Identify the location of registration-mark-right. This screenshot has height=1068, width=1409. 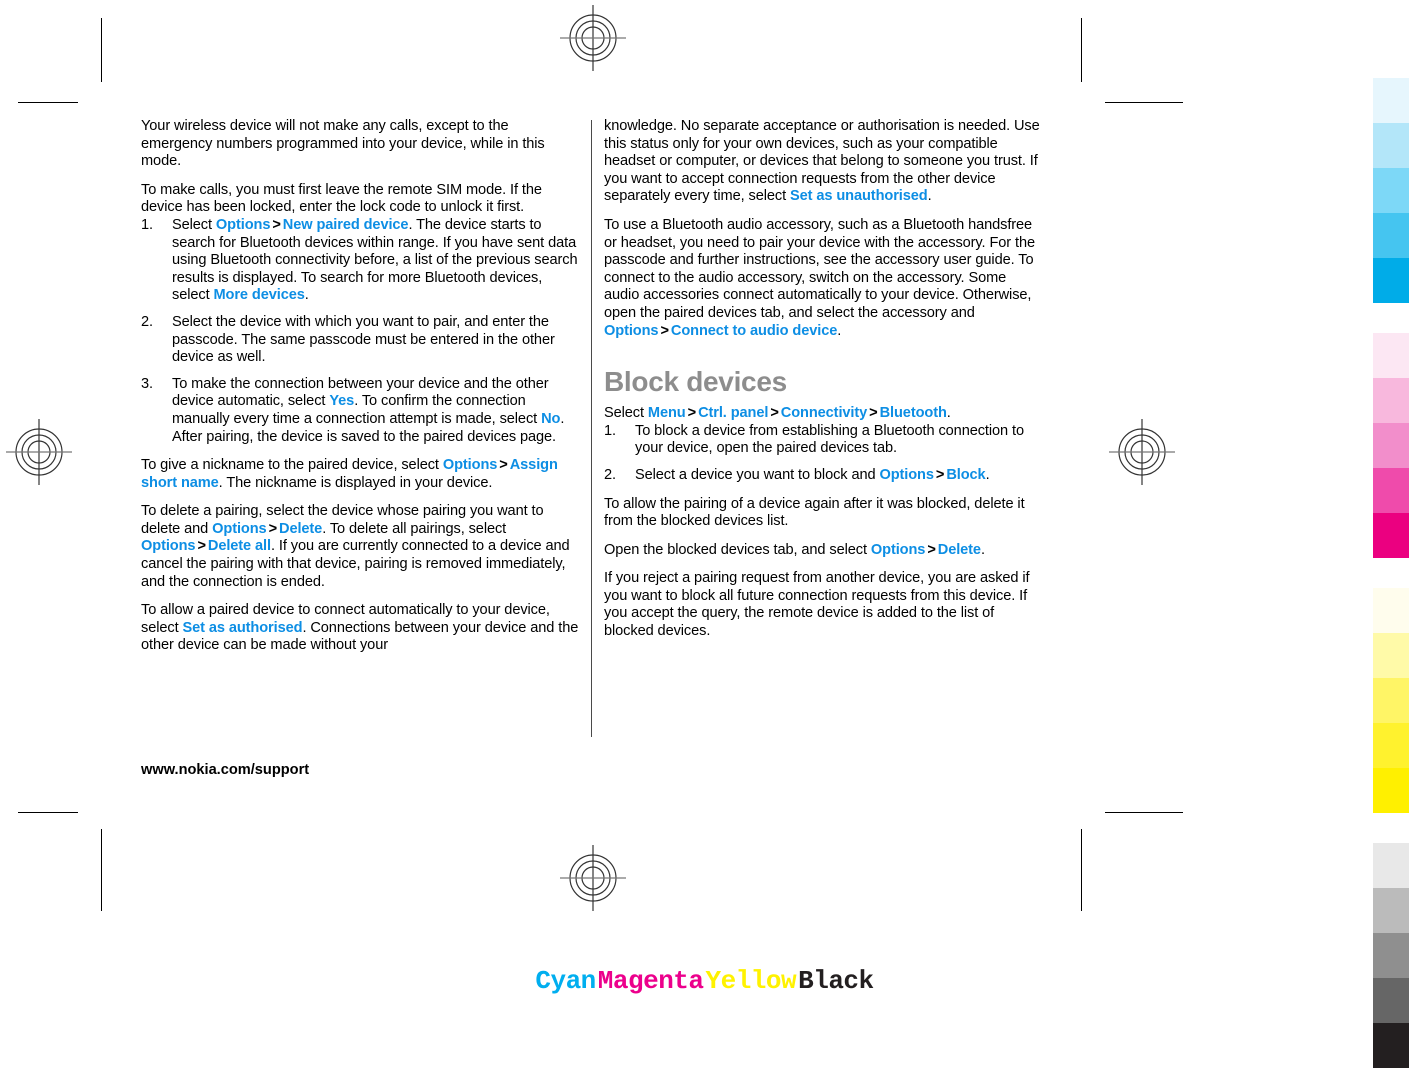
(1142, 452).